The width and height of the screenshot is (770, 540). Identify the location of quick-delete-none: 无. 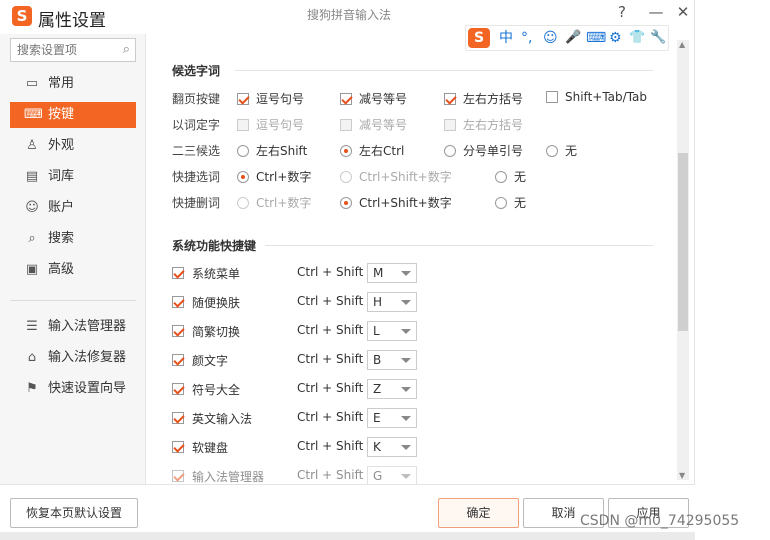
(510, 202).